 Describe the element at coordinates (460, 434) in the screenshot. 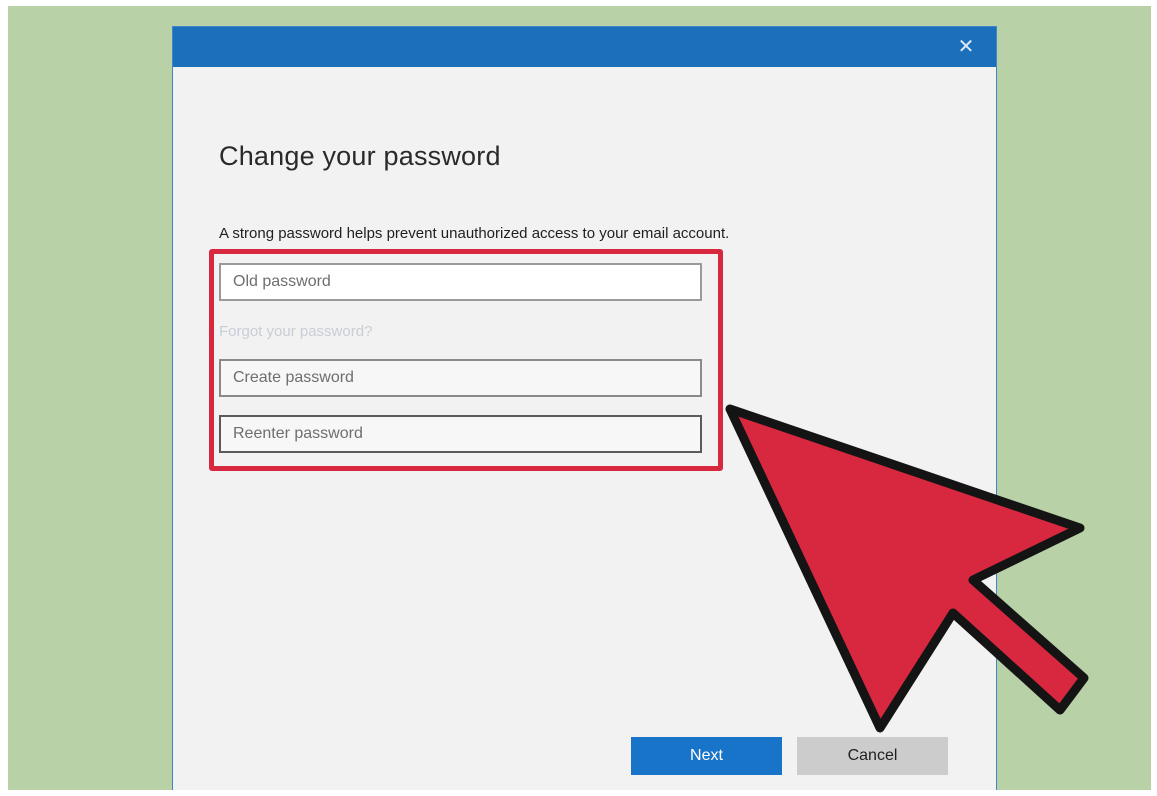

I see `reenter-password-field` at that location.